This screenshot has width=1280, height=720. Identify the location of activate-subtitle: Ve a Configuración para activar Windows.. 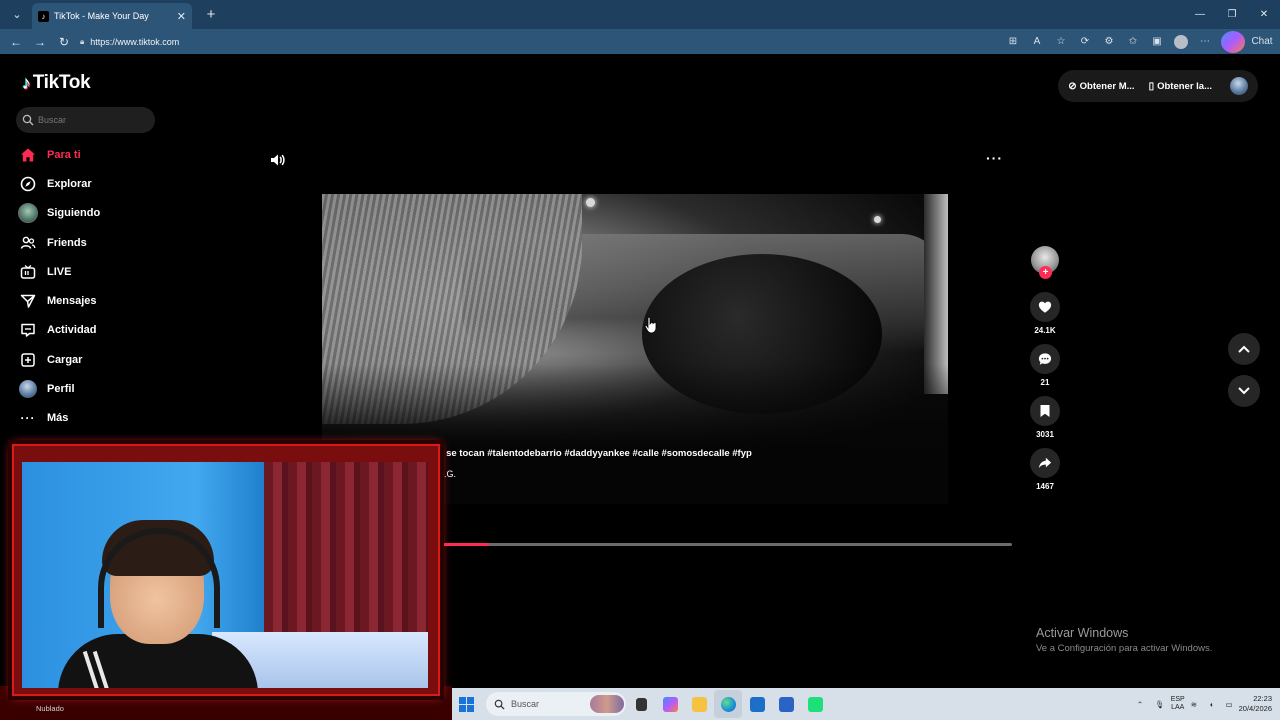
(1124, 648).